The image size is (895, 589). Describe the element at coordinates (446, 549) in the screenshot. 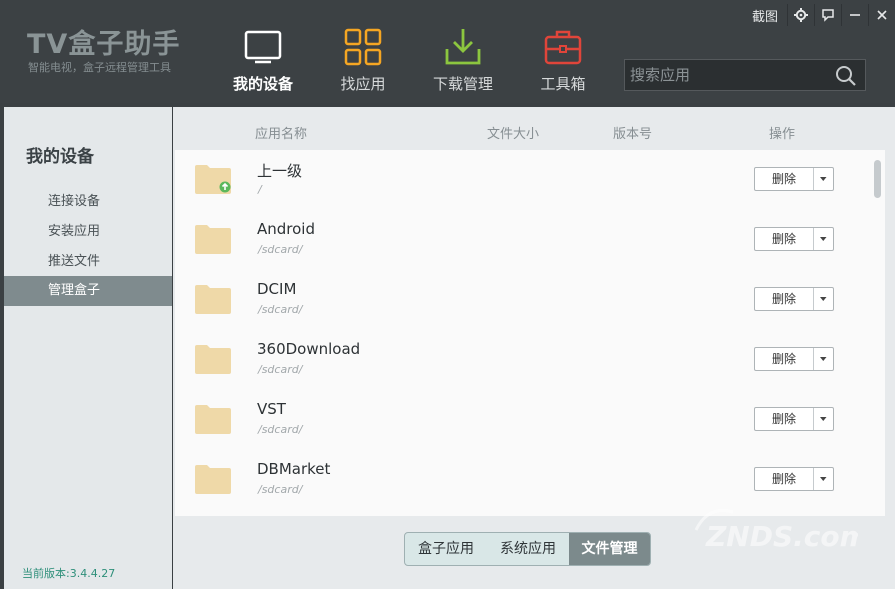

I see `tab-box-apps: 盒子应用` at that location.